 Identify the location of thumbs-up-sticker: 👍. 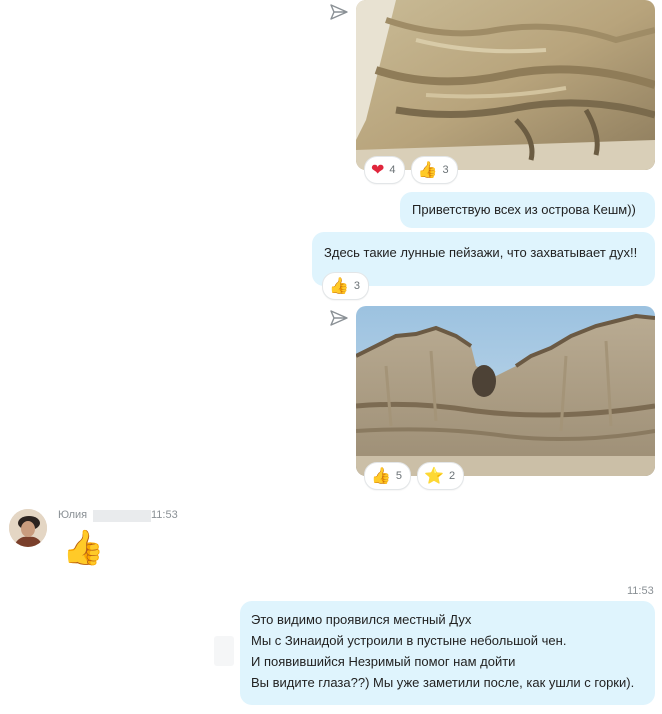
(83, 548).